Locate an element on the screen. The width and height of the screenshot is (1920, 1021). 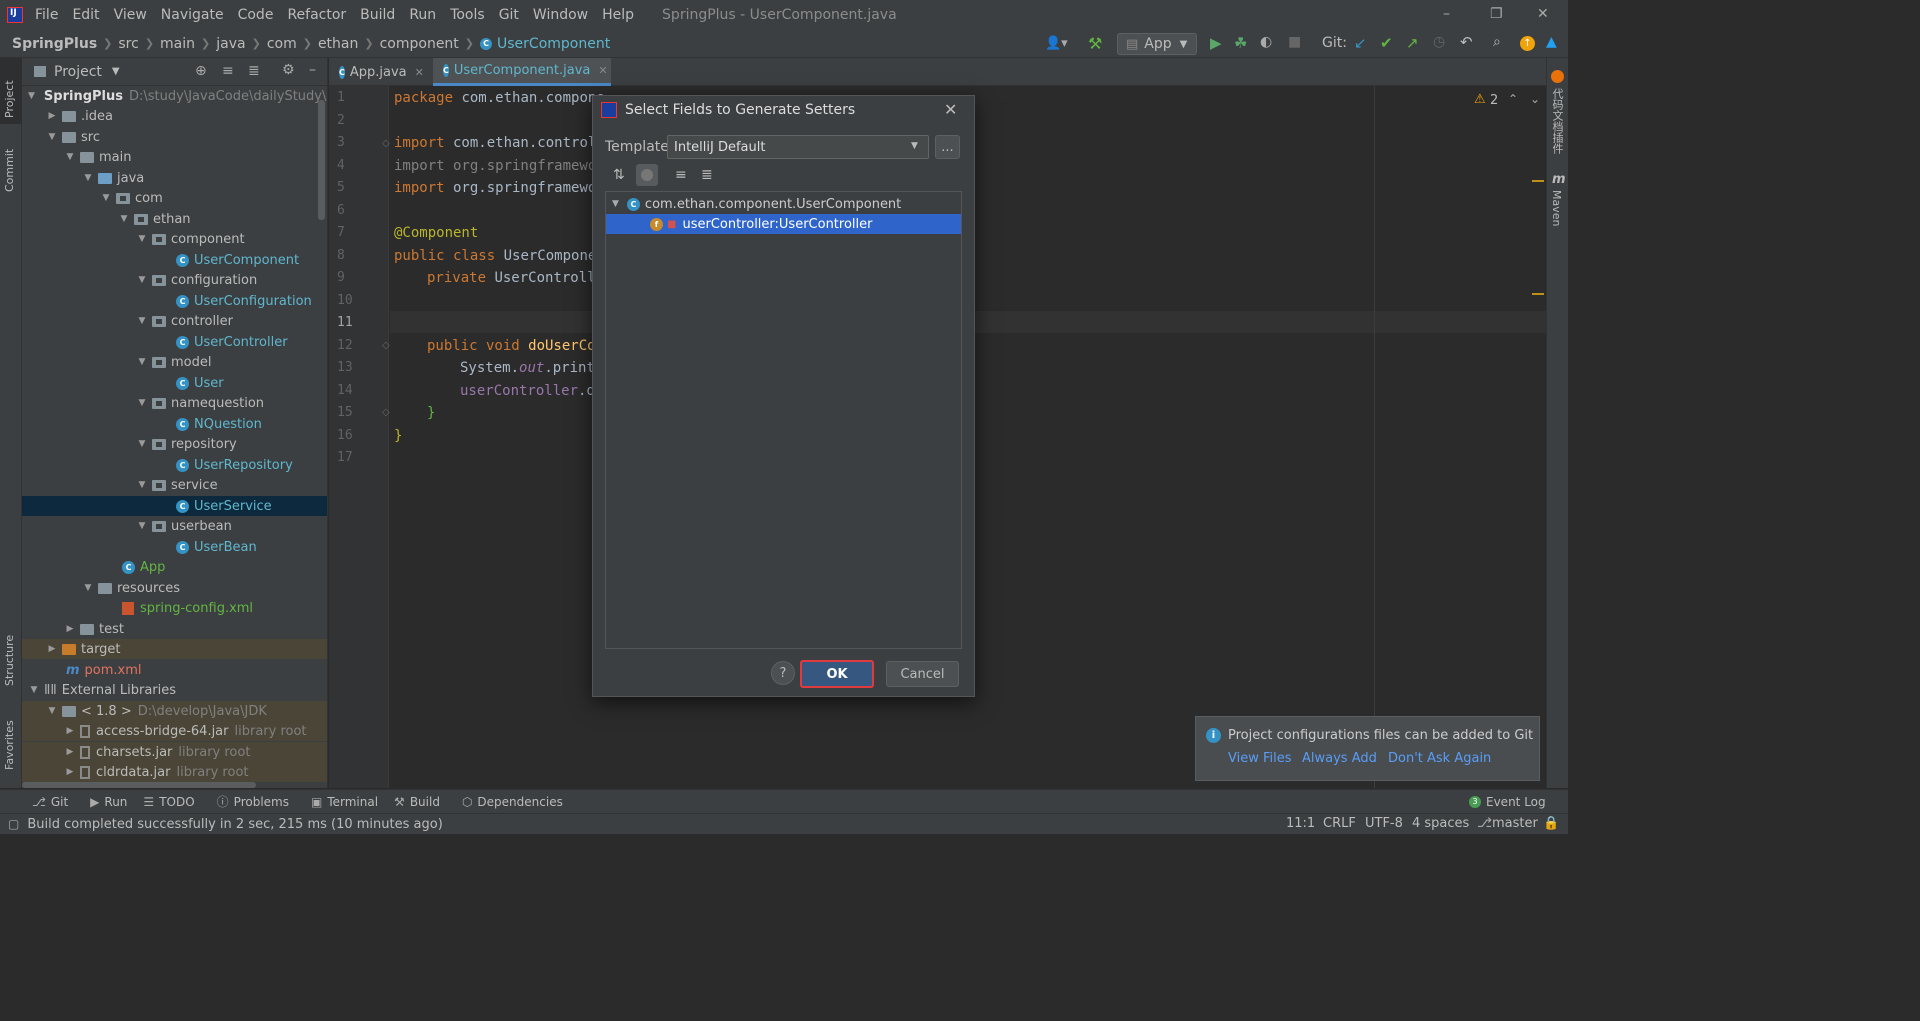
tree-item: ▶ .idea is located at coordinates (174, 116).